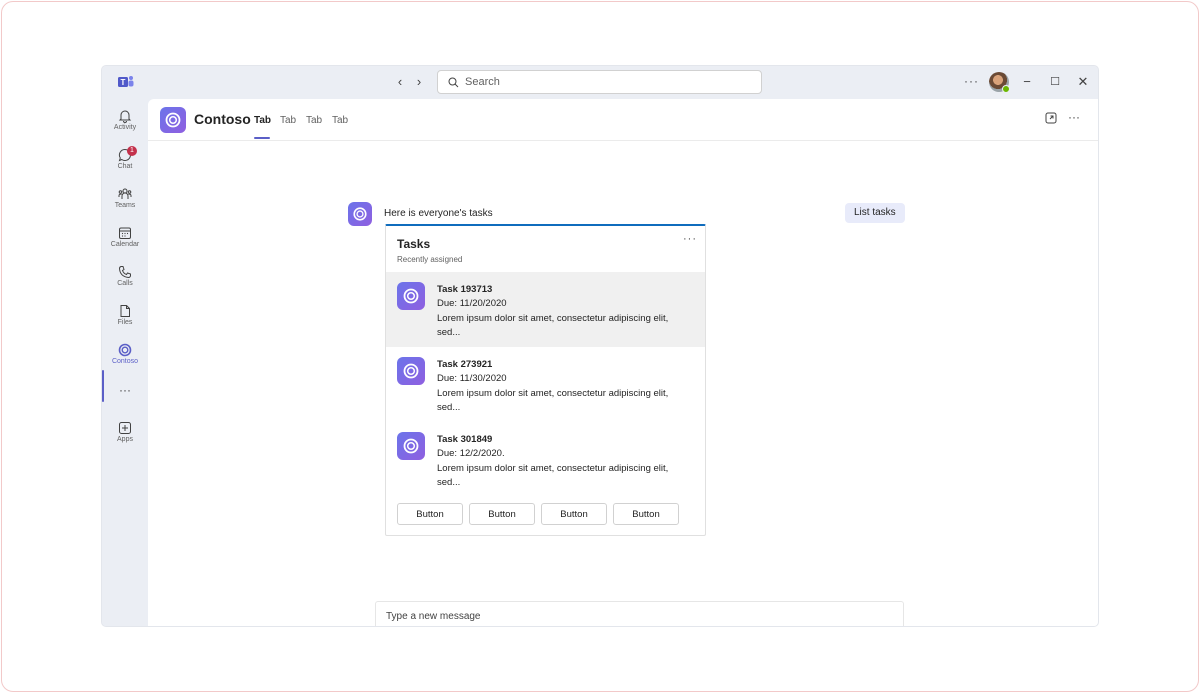 This screenshot has height=693, width=1200. I want to click on rail-item-activity: Activity, so click(125, 125).